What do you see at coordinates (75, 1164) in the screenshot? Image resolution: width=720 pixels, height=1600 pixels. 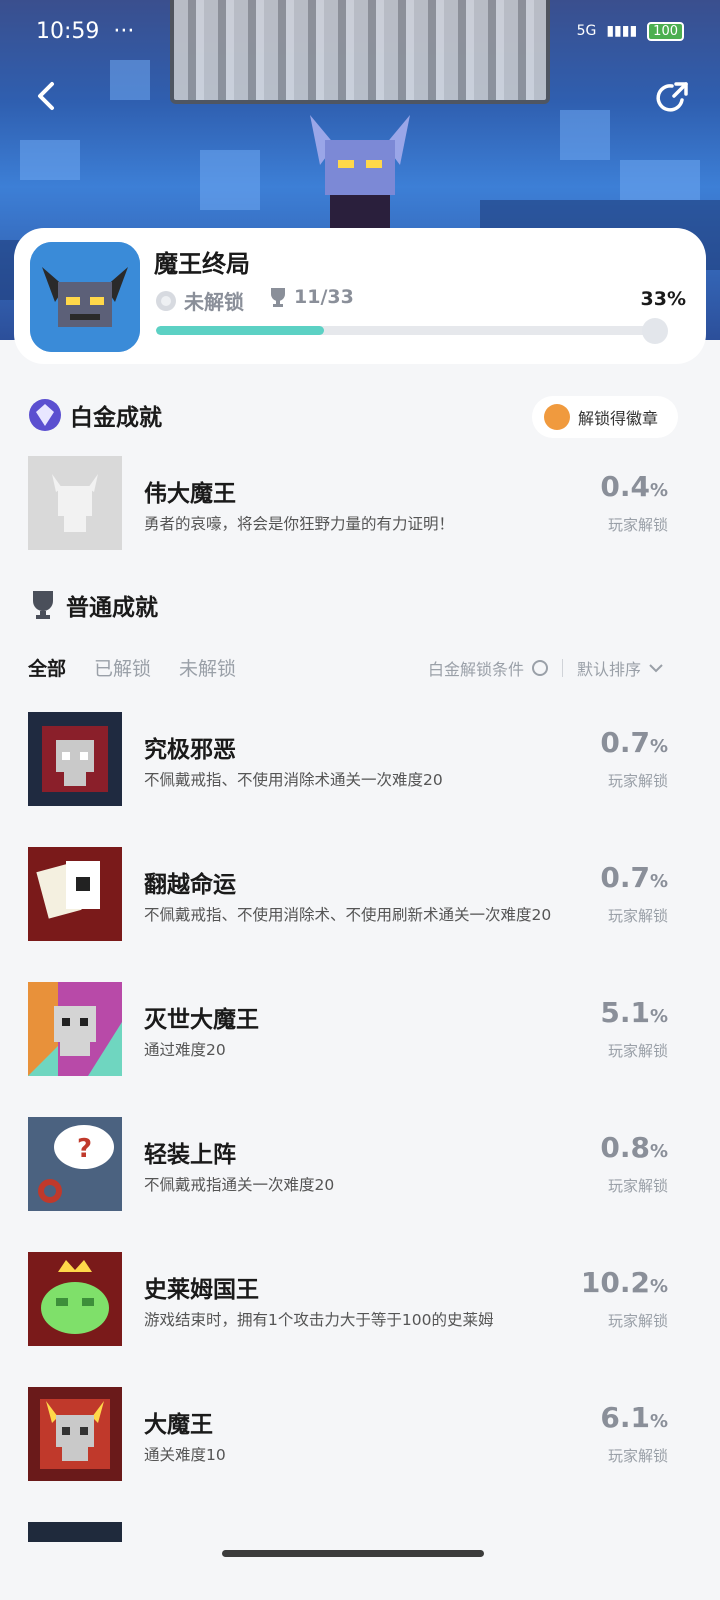 I see `achievement-thumbnail: ?` at bounding box center [75, 1164].